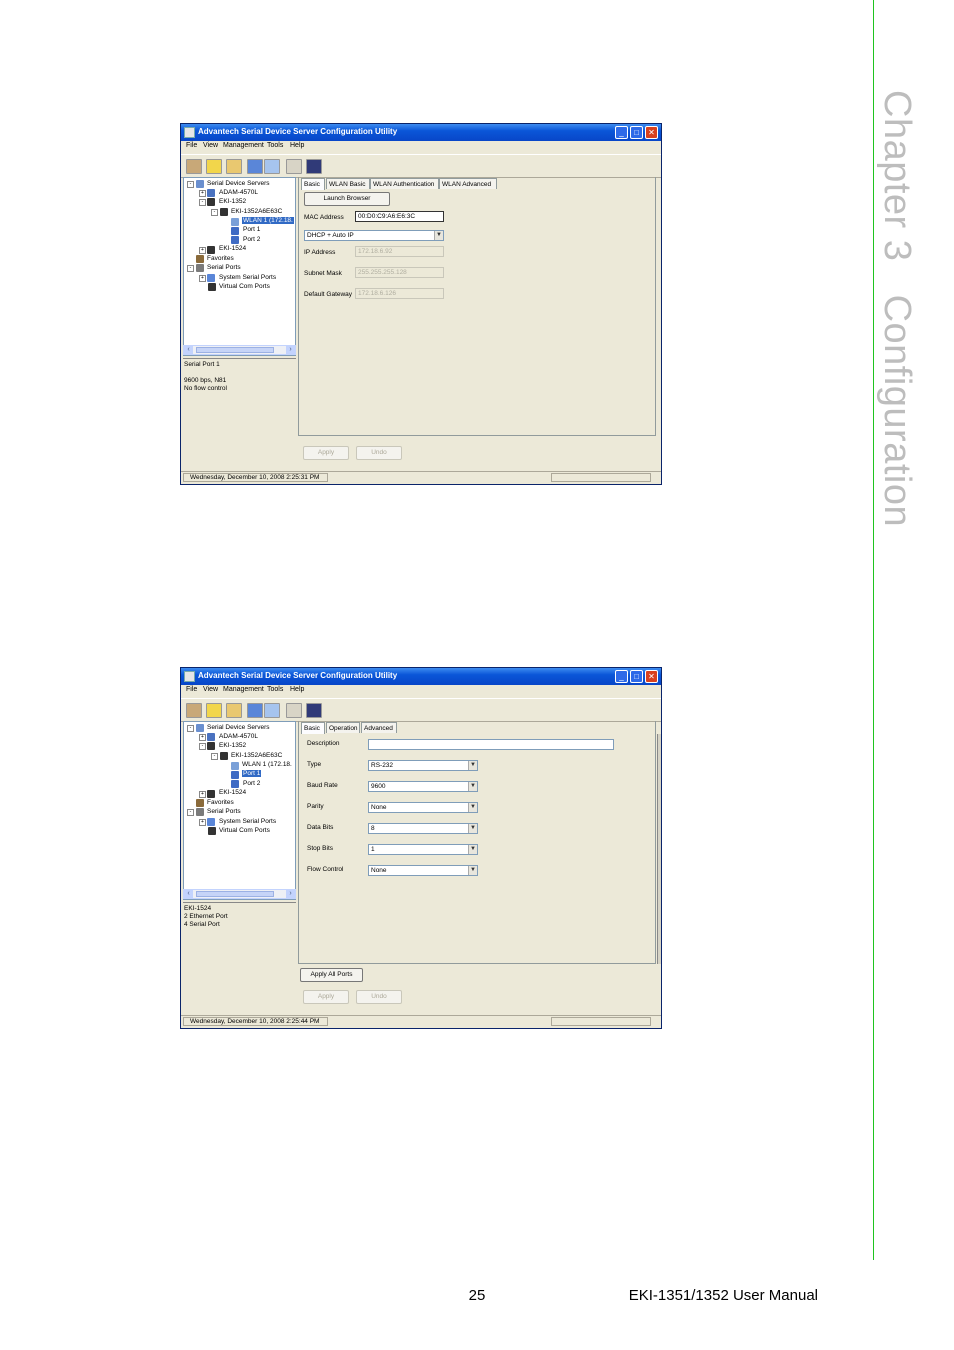 Image resolution: width=954 pixels, height=1350 pixels. I want to click on apply-all-ports-button: Apply All Ports, so click(331, 975).